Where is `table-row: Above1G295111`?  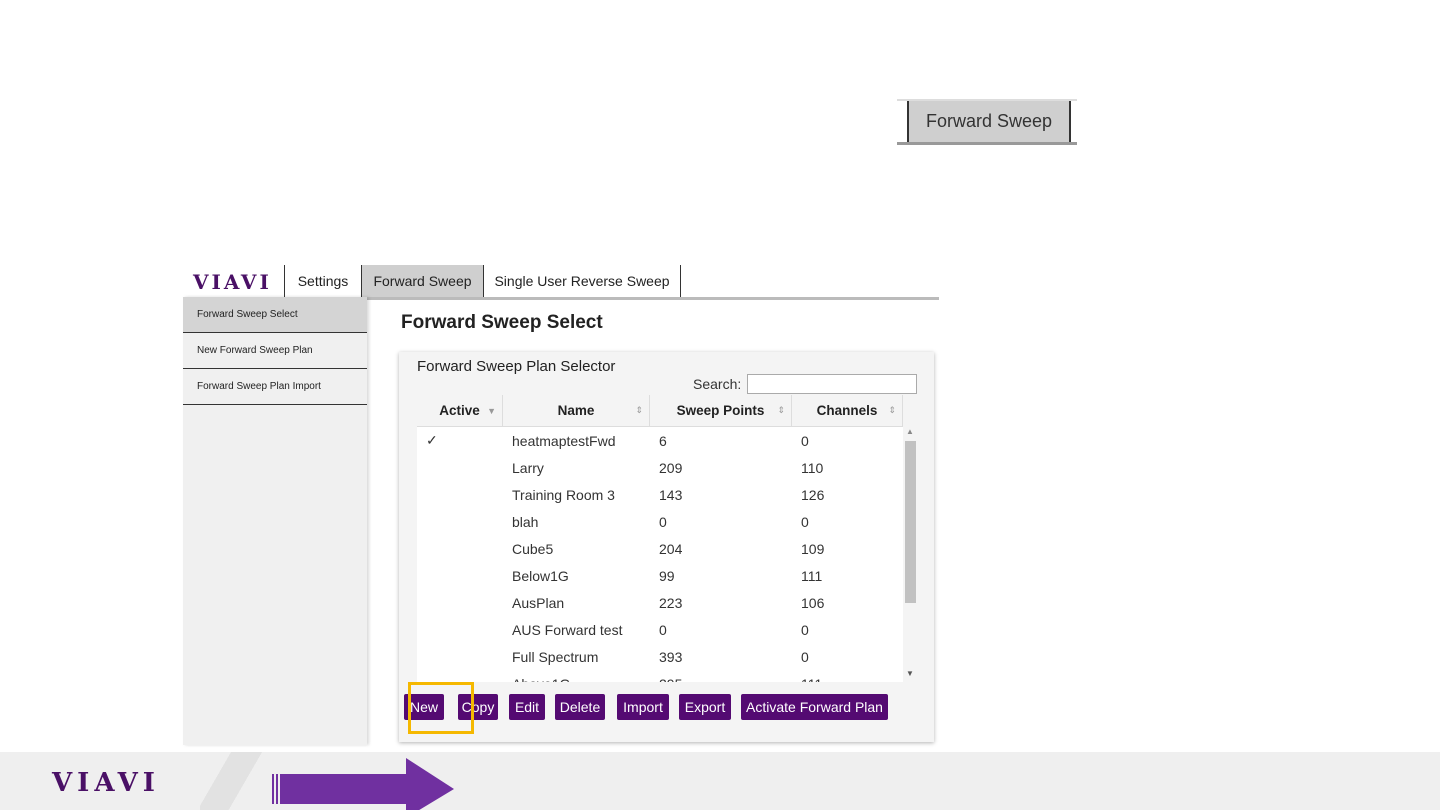
table-row: Above1G295111 is located at coordinates (660, 676).